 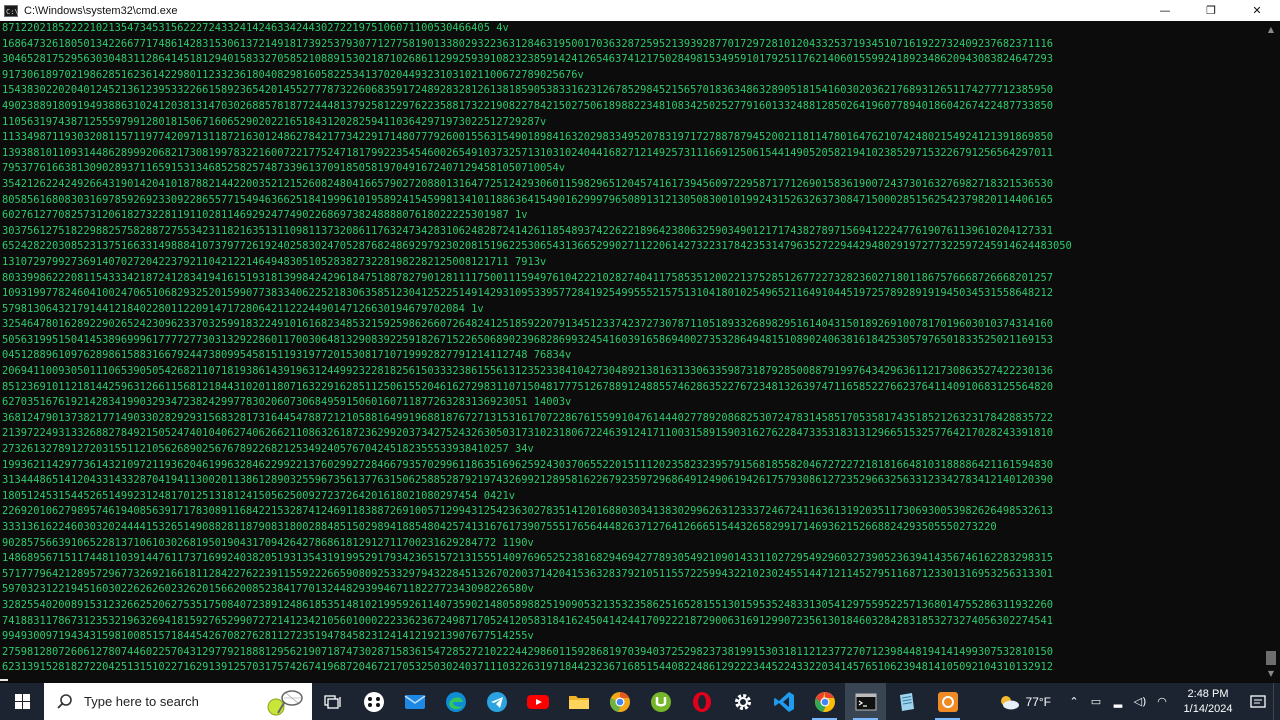 I want to click on mail-icon, so click(x=414, y=701).